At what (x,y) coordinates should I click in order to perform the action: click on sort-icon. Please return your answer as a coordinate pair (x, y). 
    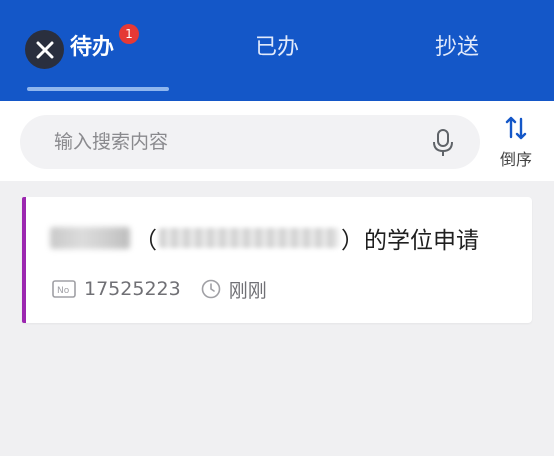
    Looking at the image, I should click on (516, 128).